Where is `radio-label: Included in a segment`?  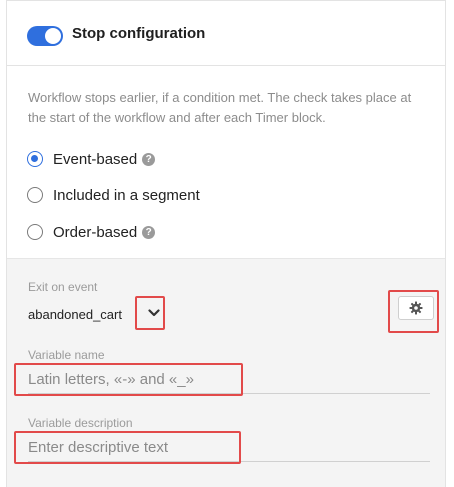 radio-label: Included in a segment is located at coordinates (126, 195).